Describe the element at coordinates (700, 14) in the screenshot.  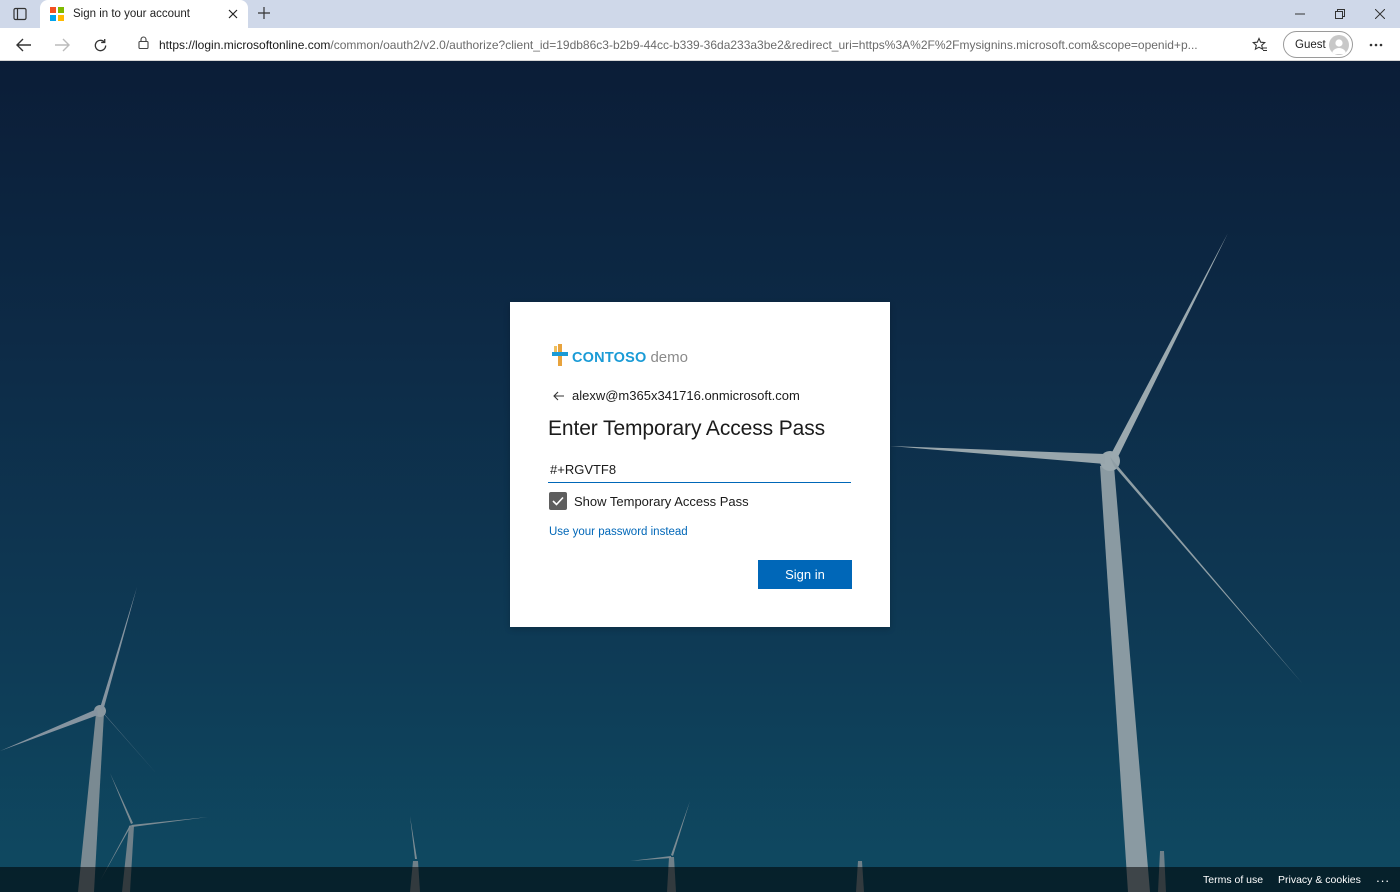
I see `tab-strip: Sign in to your account` at that location.